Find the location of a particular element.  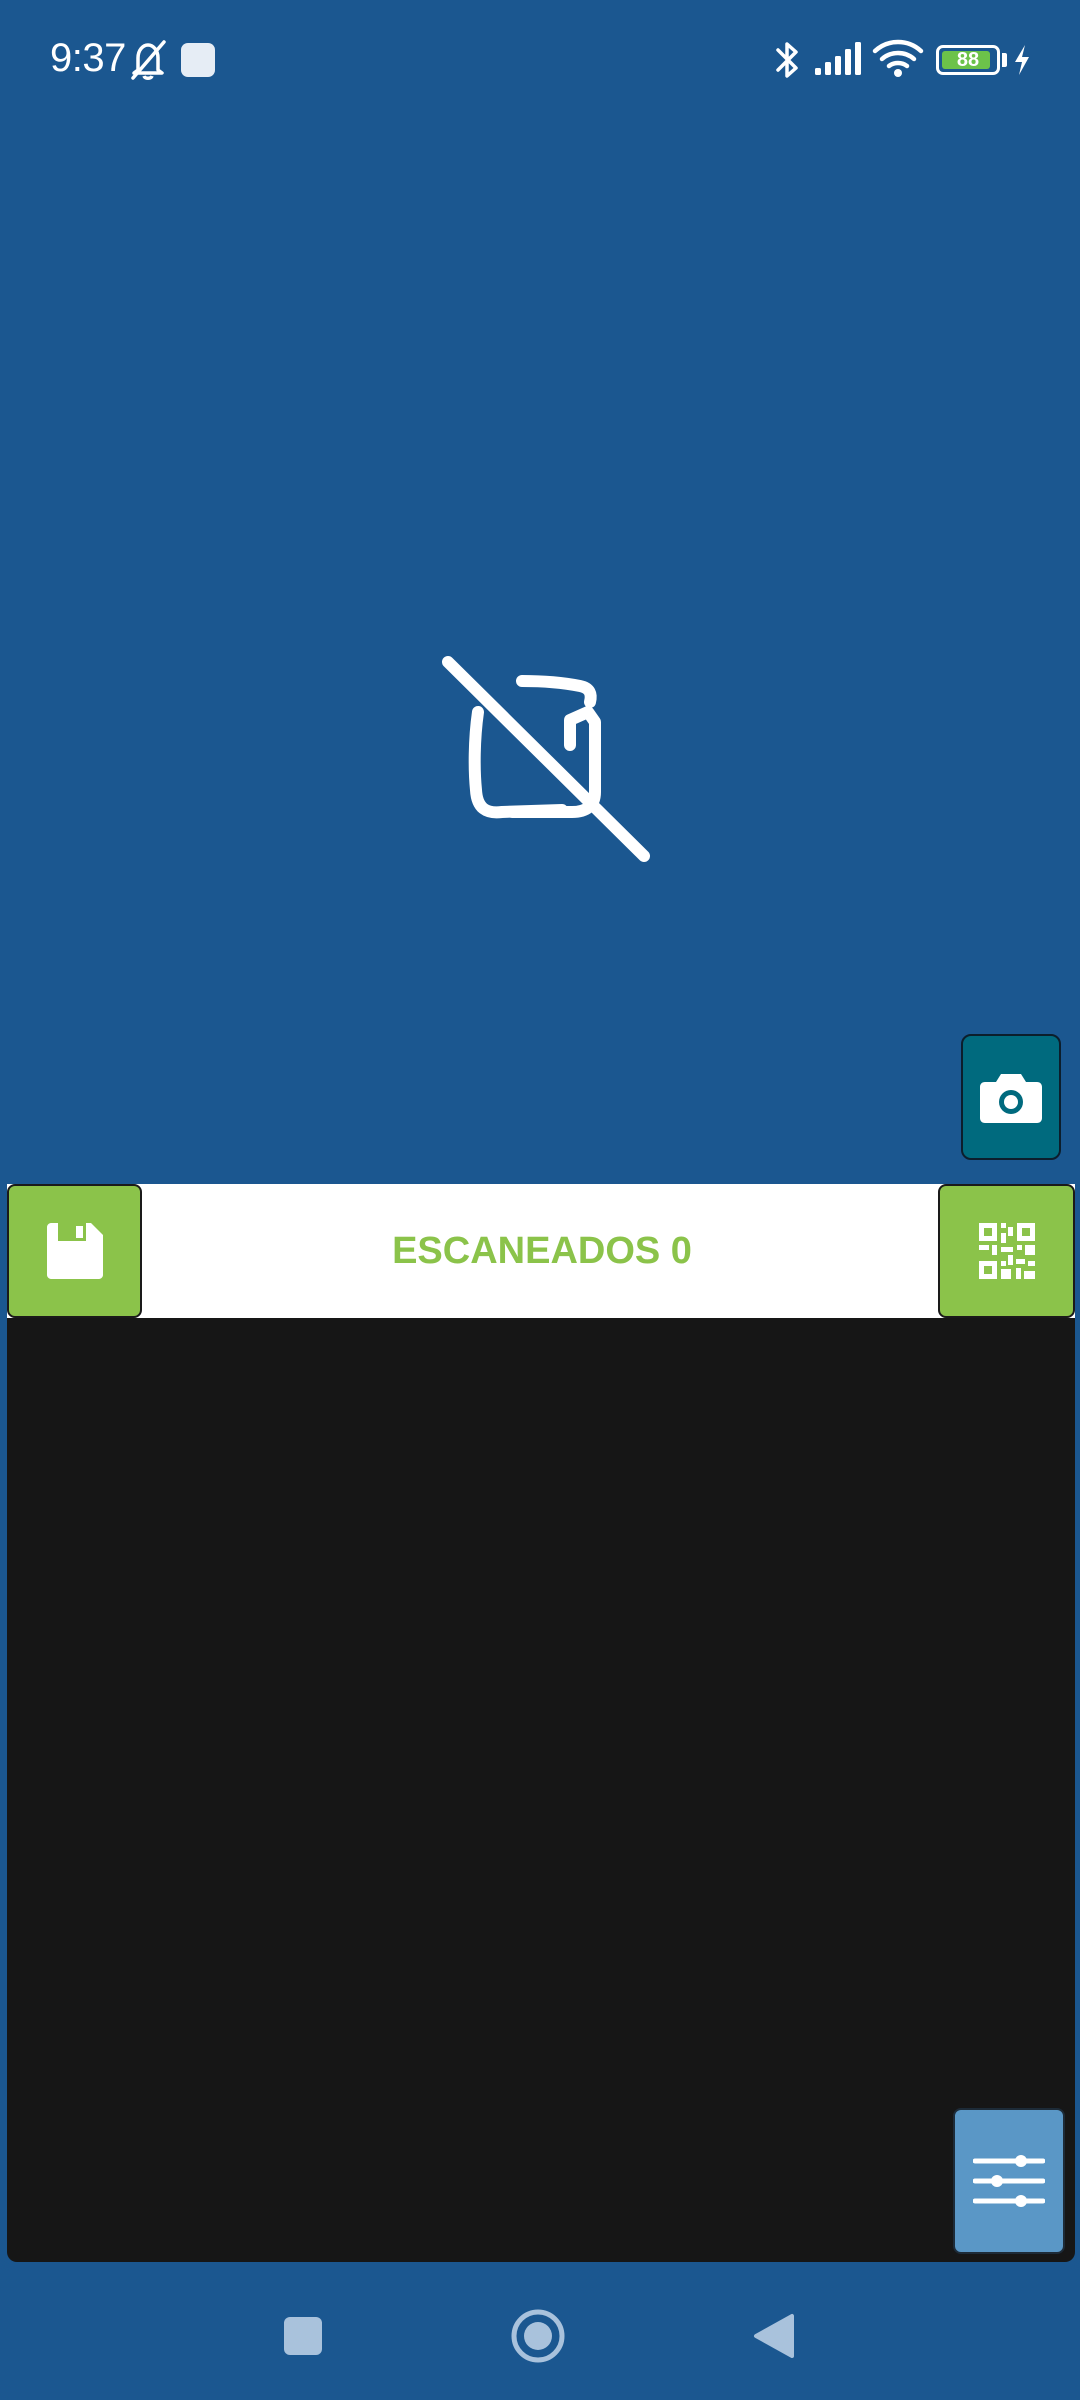

scan-header: ESCANEADOS 0 is located at coordinates (541, 1251).